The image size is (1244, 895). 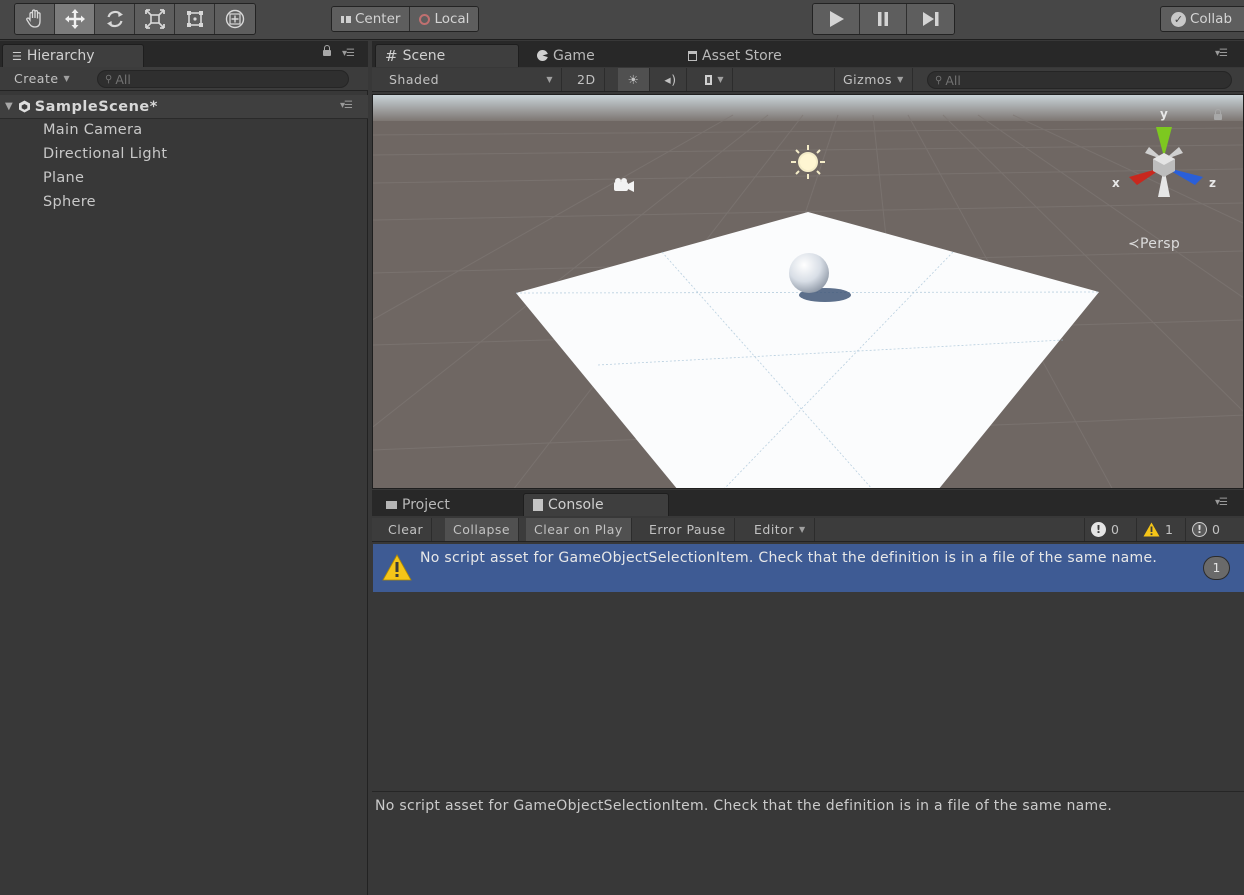 I want to click on tab-scene: # Scene, so click(x=447, y=55).